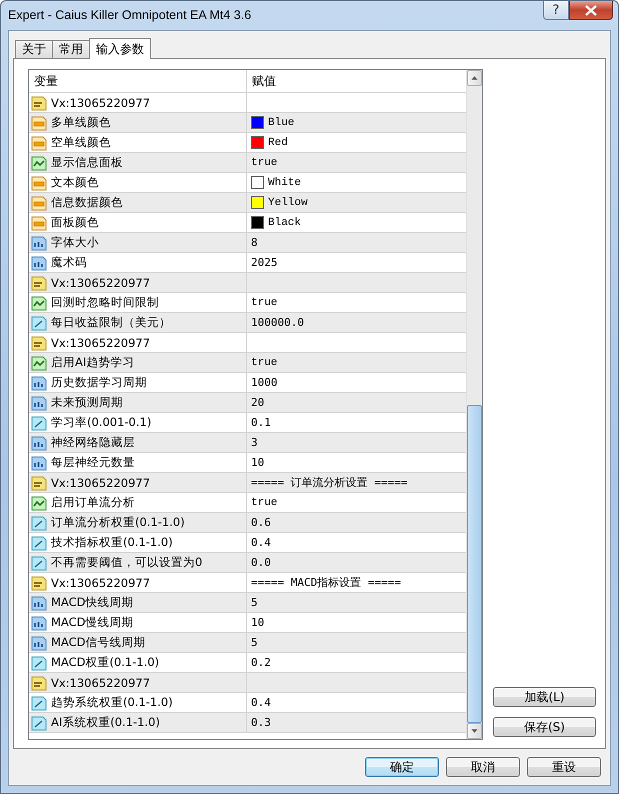 This screenshot has height=794, width=619. Describe the element at coordinates (483, 767) in the screenshot. I see `dialog-button: 取消` at that location.